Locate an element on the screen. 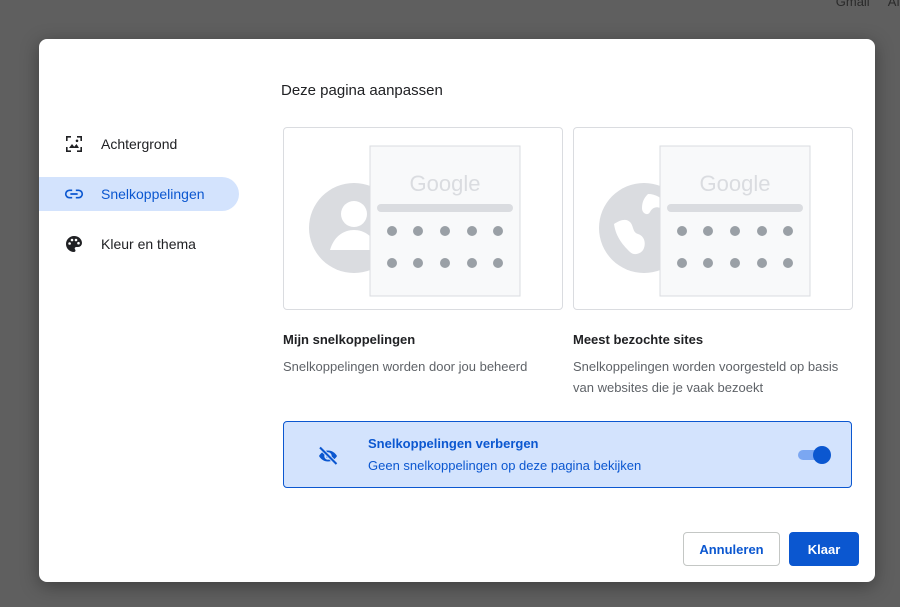  option-title-my-shortcuts: Mijn snelkoppelingen is located at coordinates (349, 339).